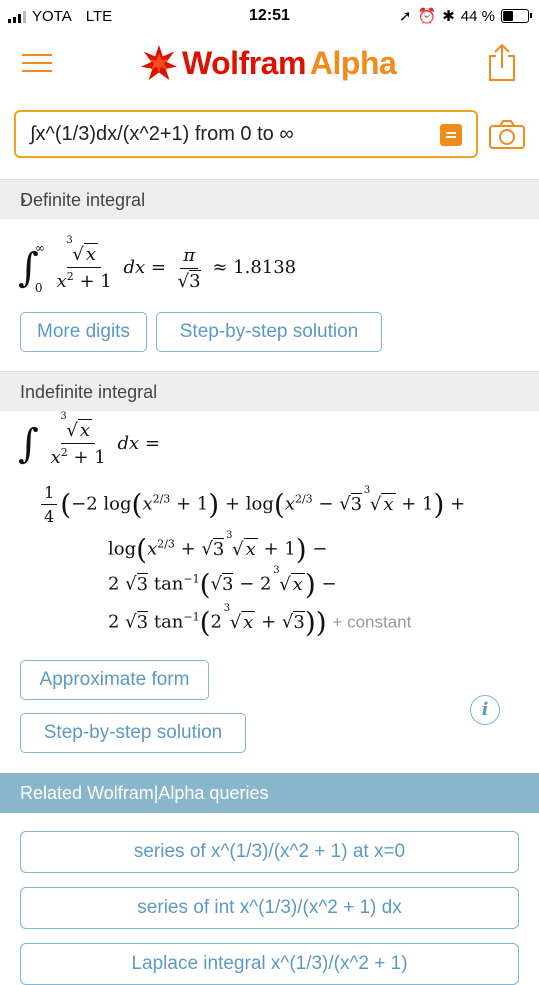 This screenshot has width=539, height=985. I want to click on upper-limit: ∞, so click(39, 248).